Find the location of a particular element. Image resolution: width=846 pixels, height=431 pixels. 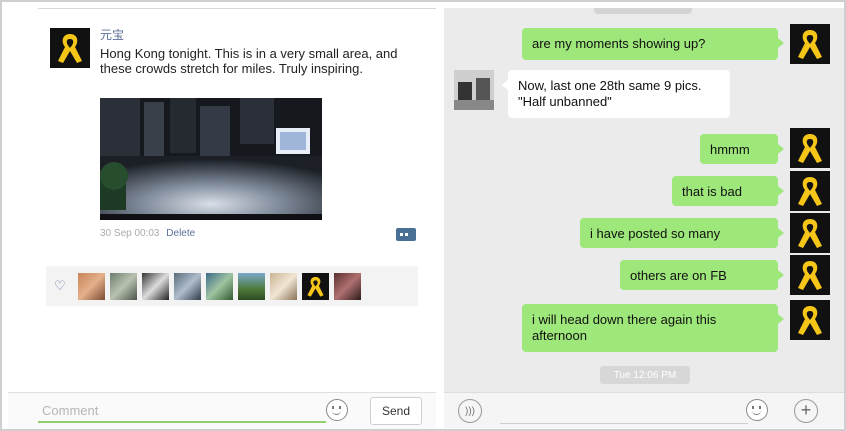

post-author-name: 元宝 is located at coordinates (112, 34).